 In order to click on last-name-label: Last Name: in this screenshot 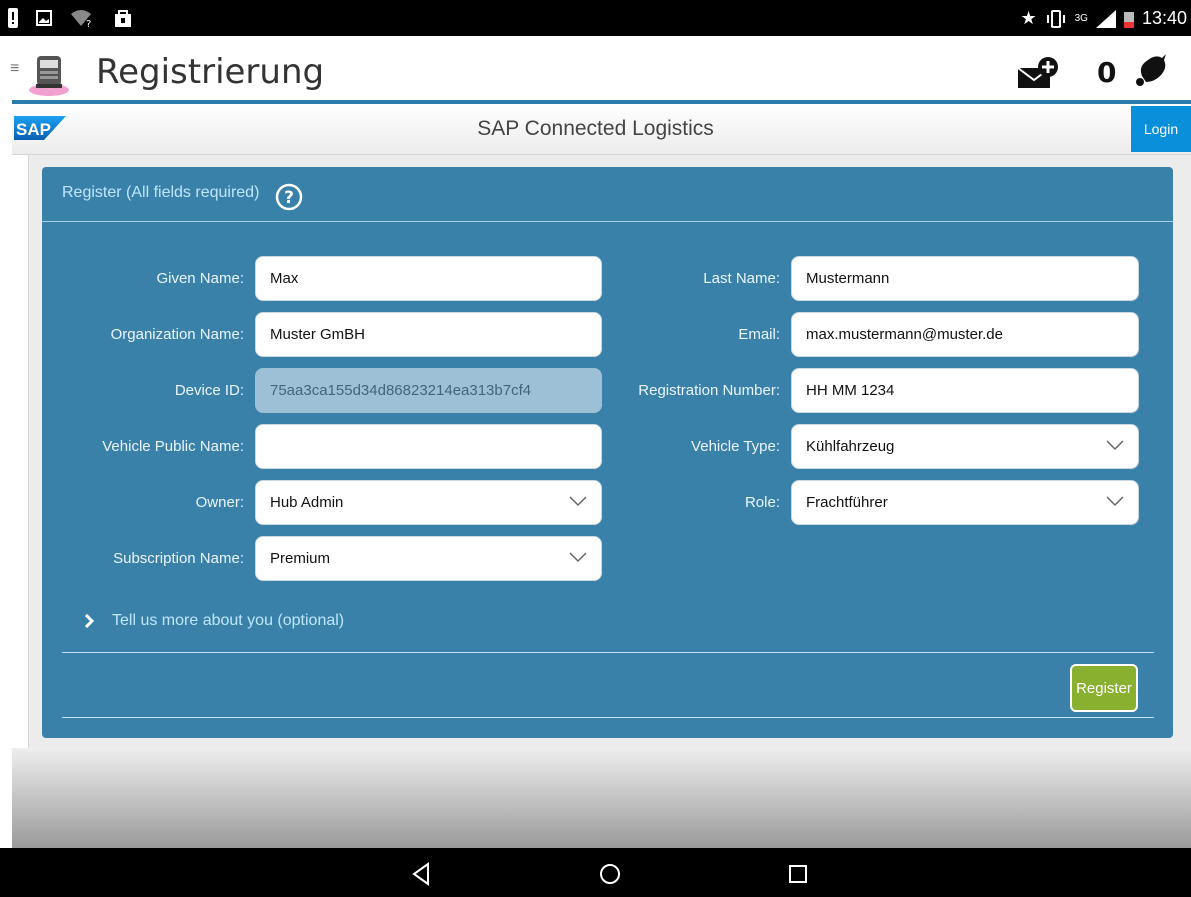, I will do `click(741, 278)`.